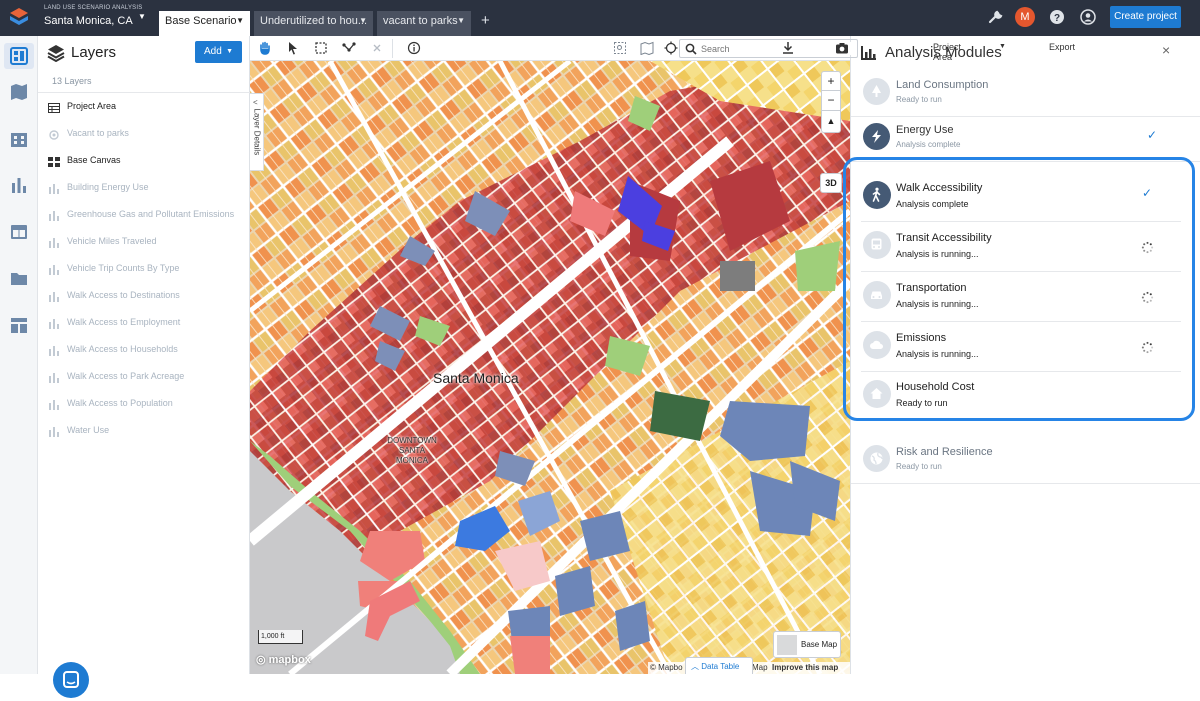  Describe the element at coordinates (293, 48) in the screenshot. I see `select-arrow-icon` at that location.